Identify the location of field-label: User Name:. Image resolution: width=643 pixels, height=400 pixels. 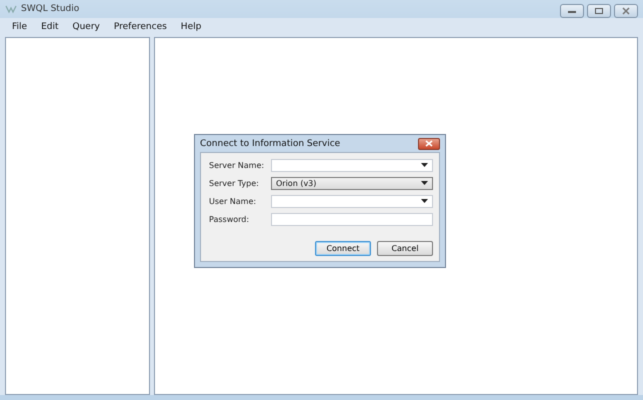
(233, 201).